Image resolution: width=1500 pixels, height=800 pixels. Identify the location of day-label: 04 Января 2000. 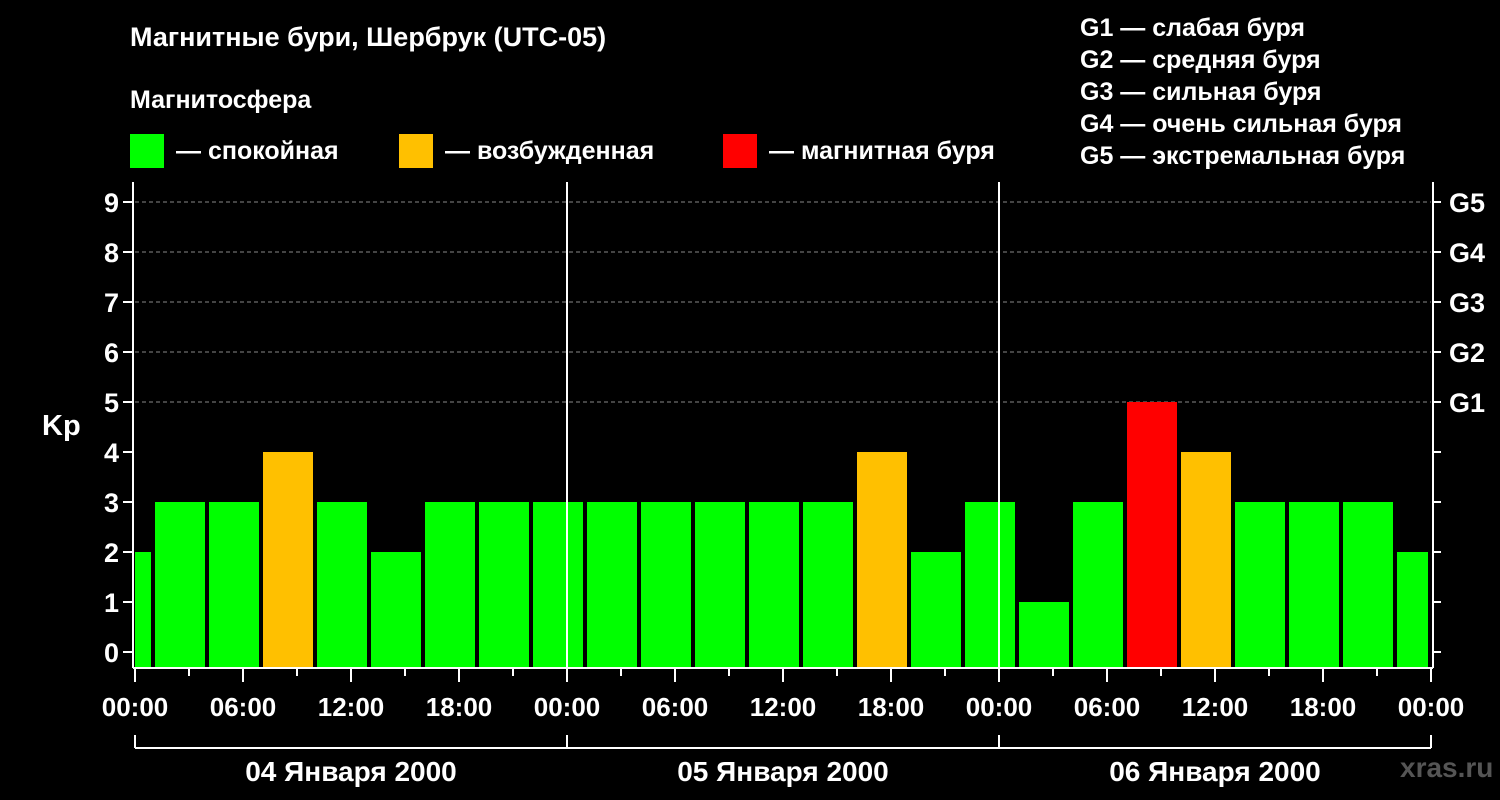
(351, 771).